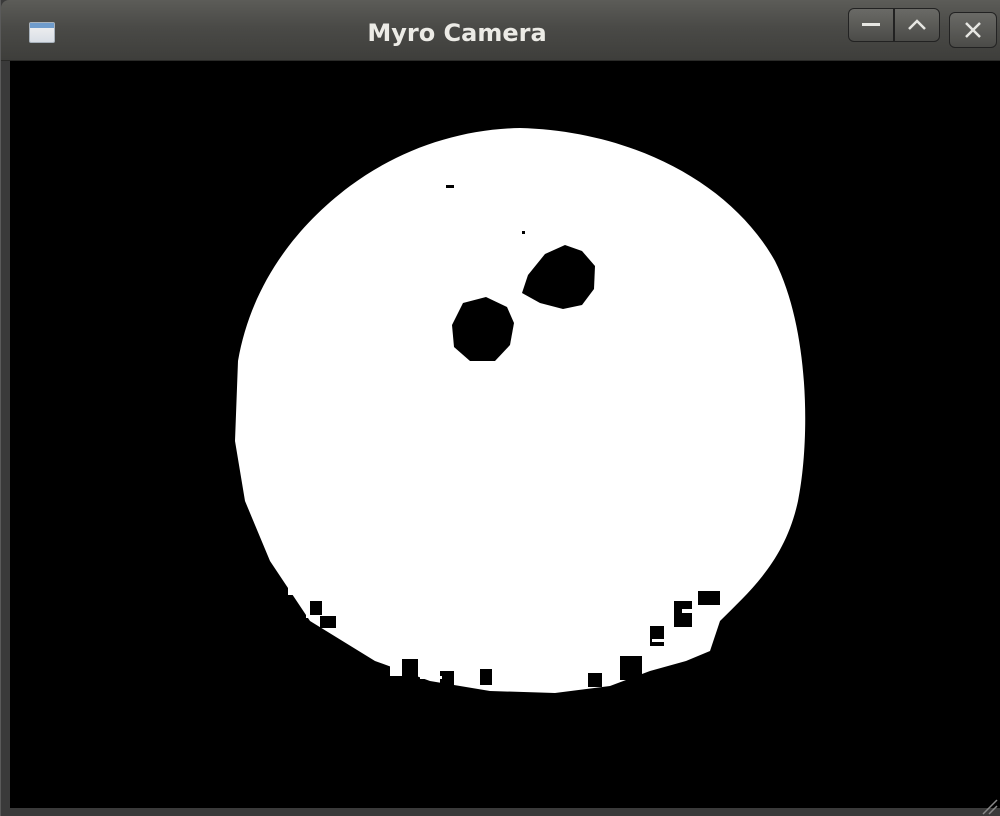  Describe the element at coordinates (500, 807) in the screenshot. I see `status-bar` at that location.